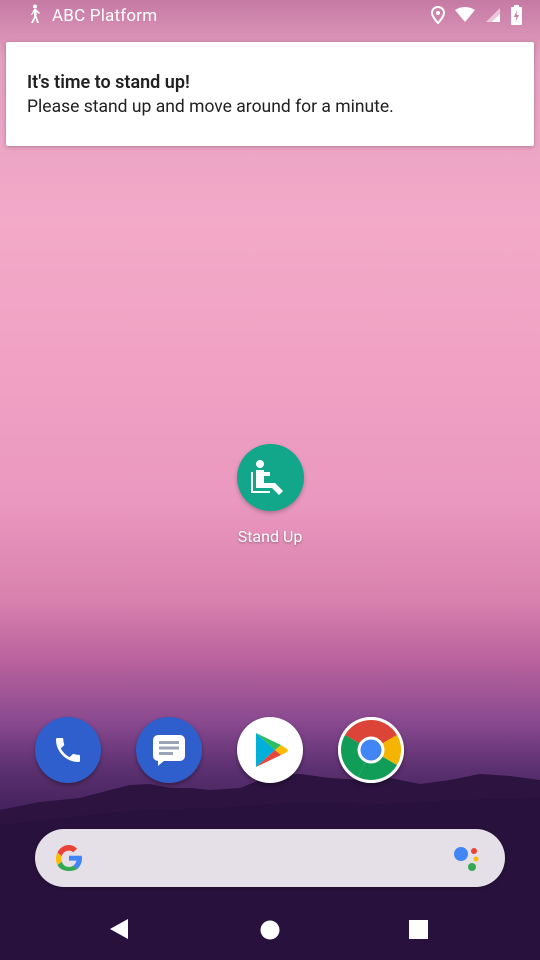 This screenshot has height=960, width=540. I want to click on walking-person-icon, so click(34, 16).